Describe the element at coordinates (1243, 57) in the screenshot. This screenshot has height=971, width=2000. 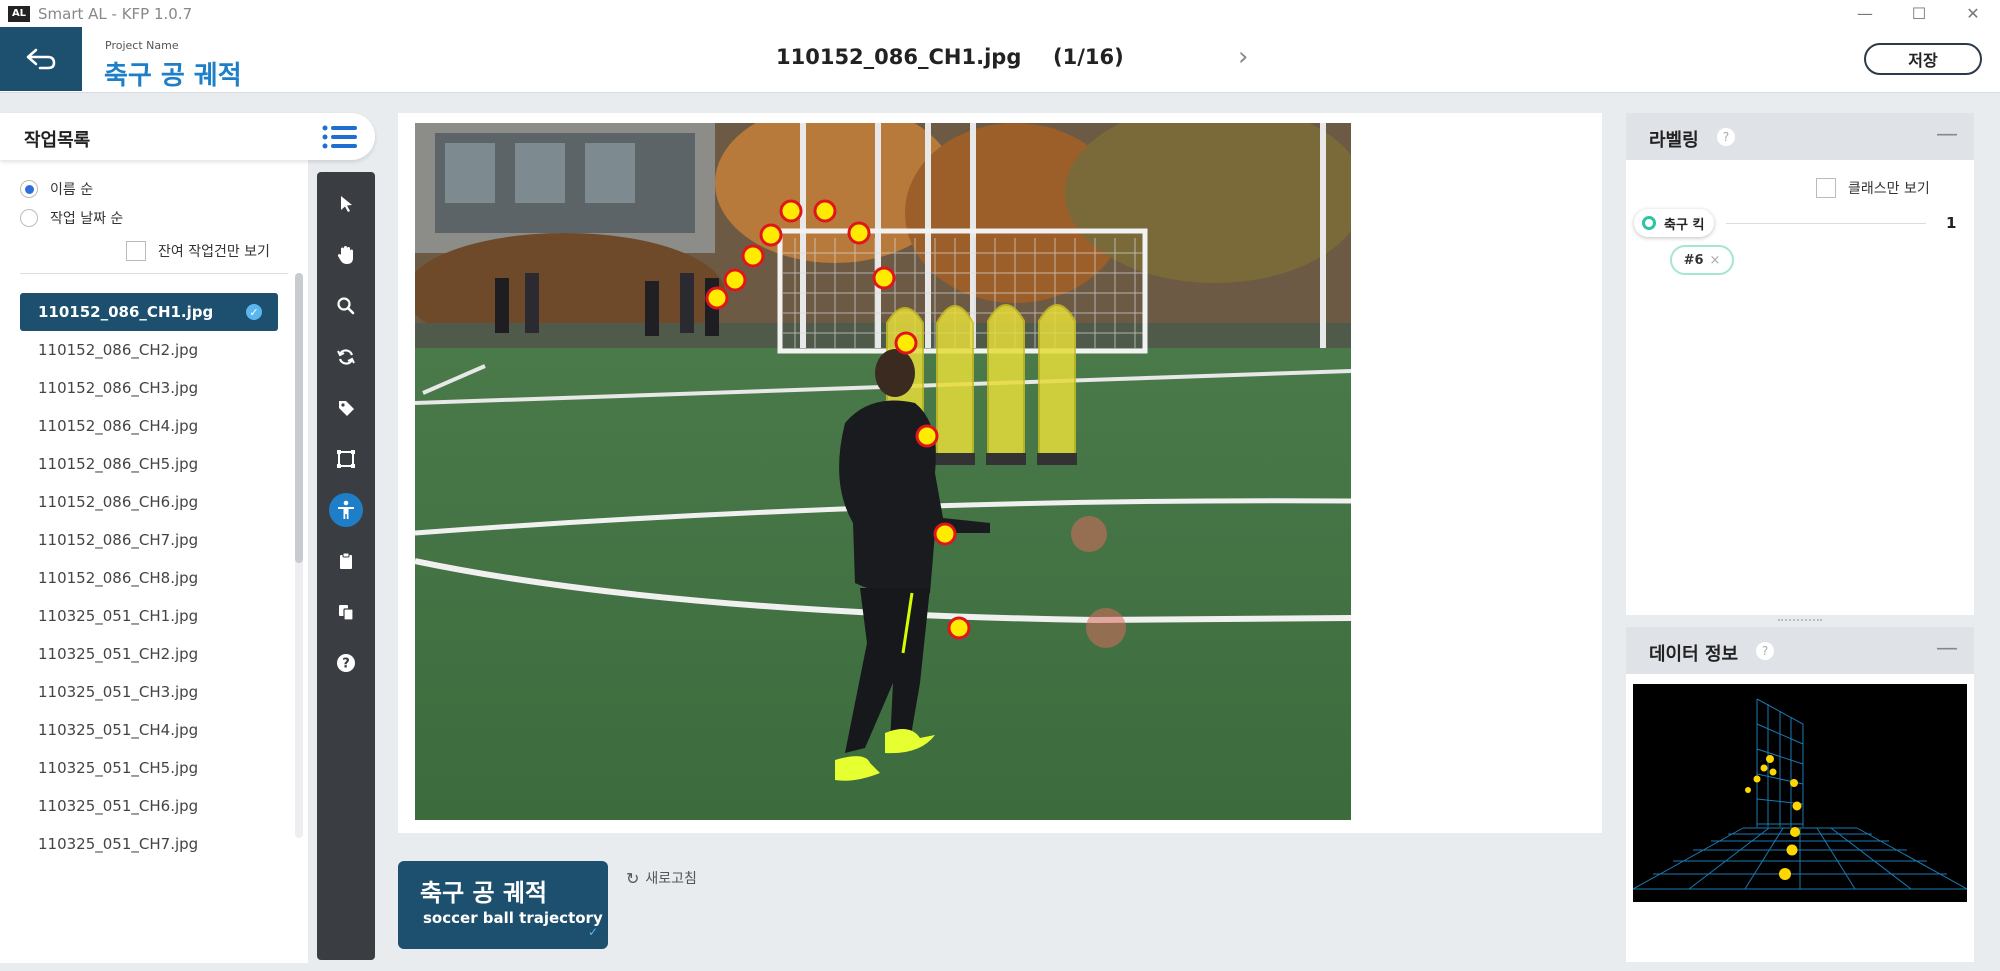
I see `next-file-icon: ›` at that location.